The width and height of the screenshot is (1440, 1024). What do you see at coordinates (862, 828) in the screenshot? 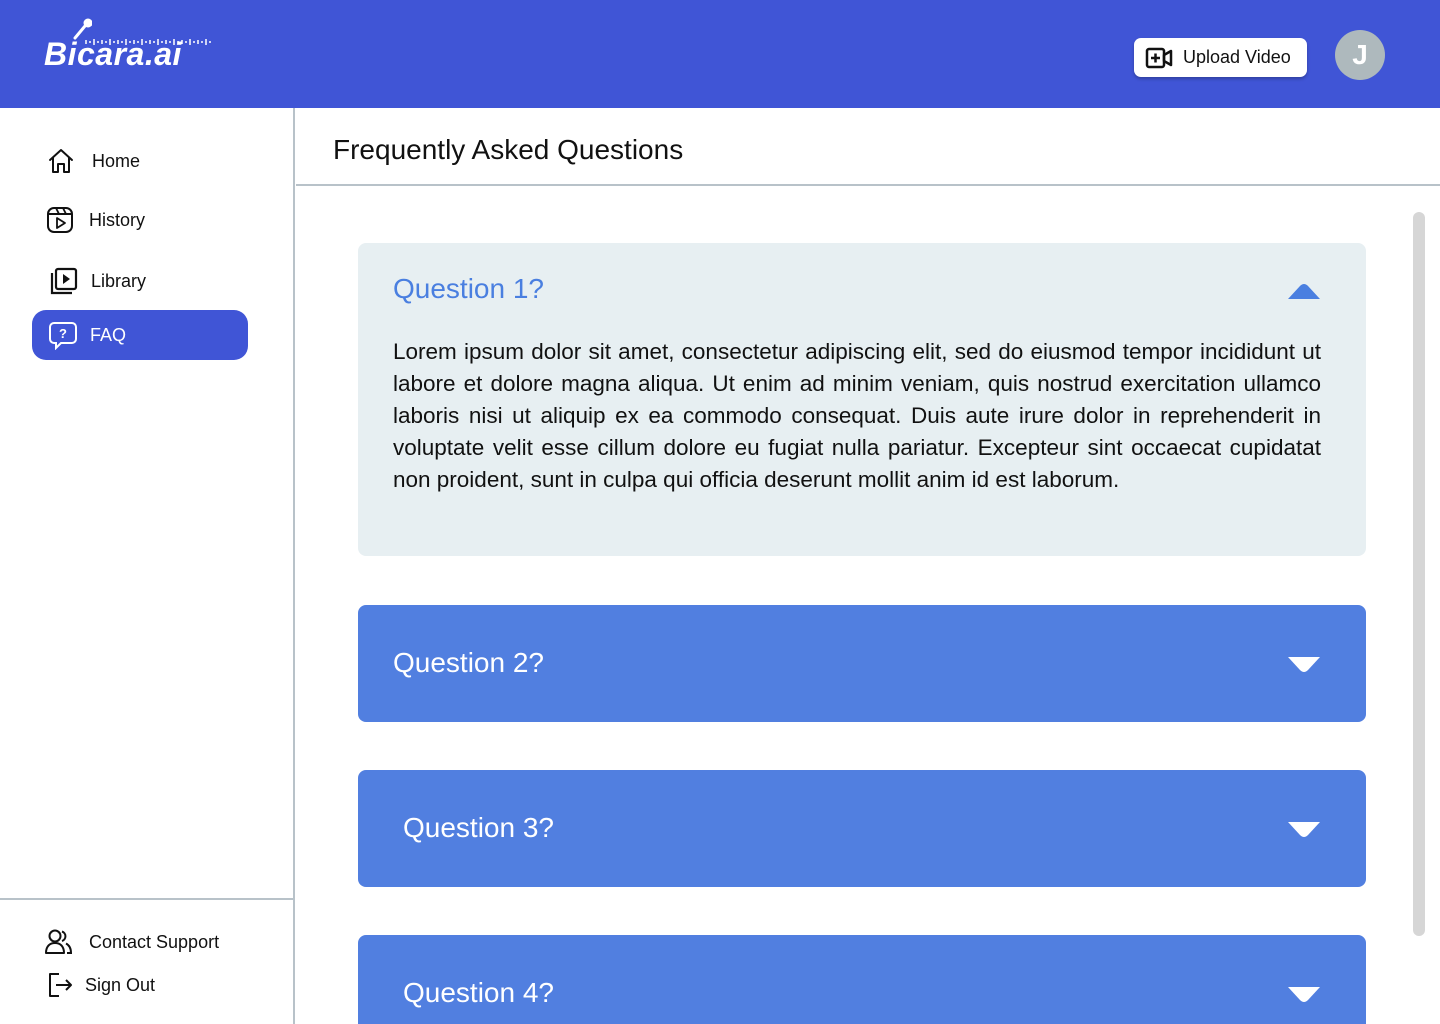
I see `faq-item-3: Question 3?` at bounding box center [862, 828].